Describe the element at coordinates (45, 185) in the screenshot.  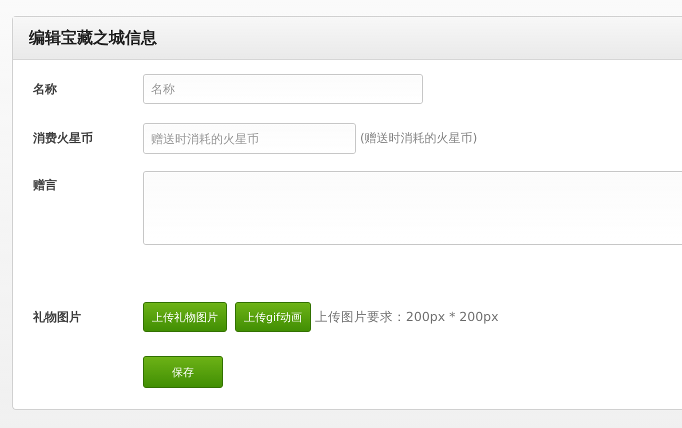
I see `field-label: 赠言` at that location.